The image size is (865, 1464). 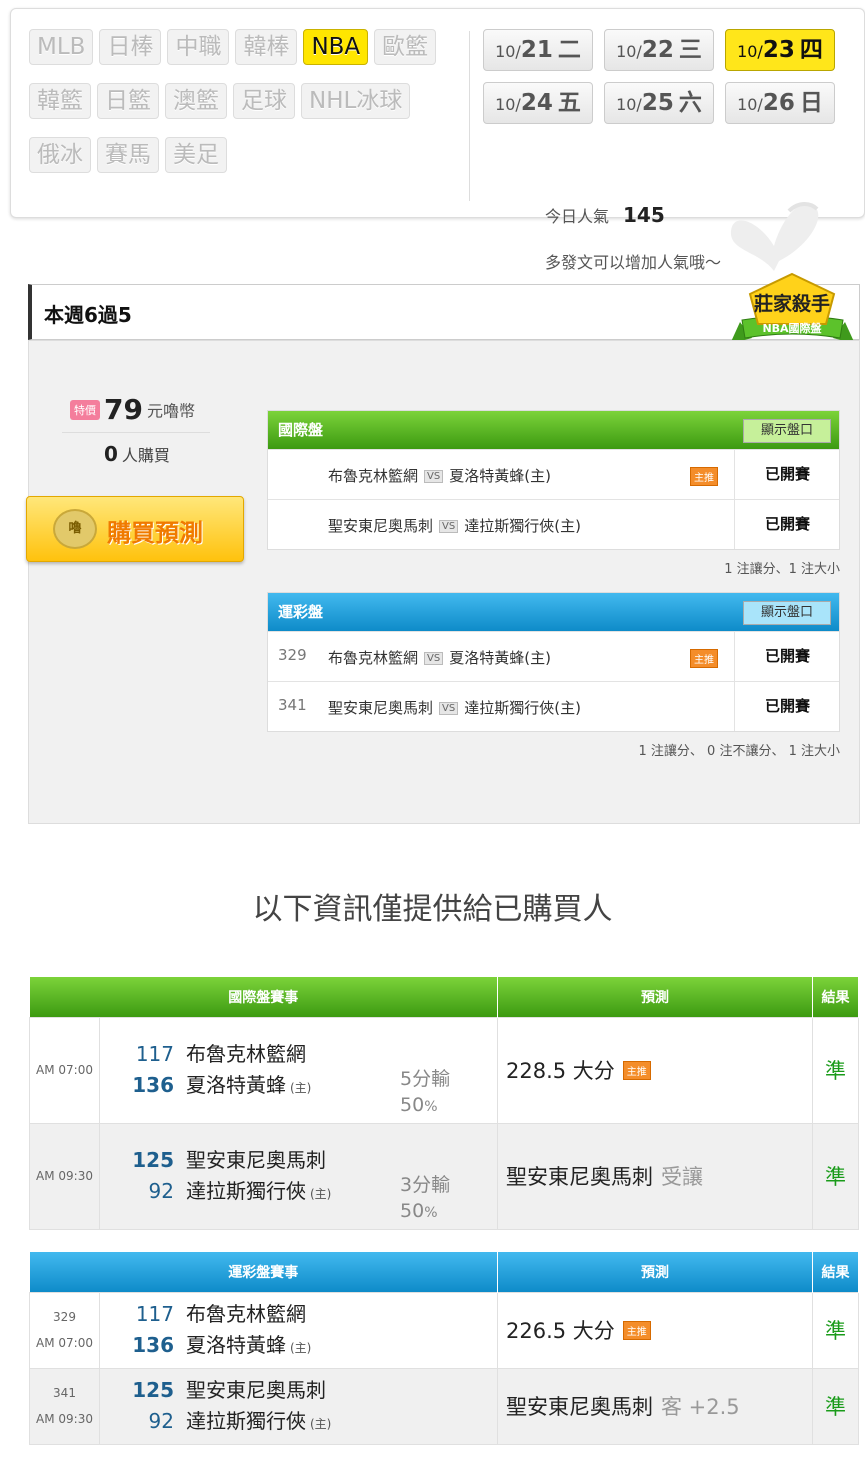 I want to click on price-amount: 79, so click(x=123, y=409).